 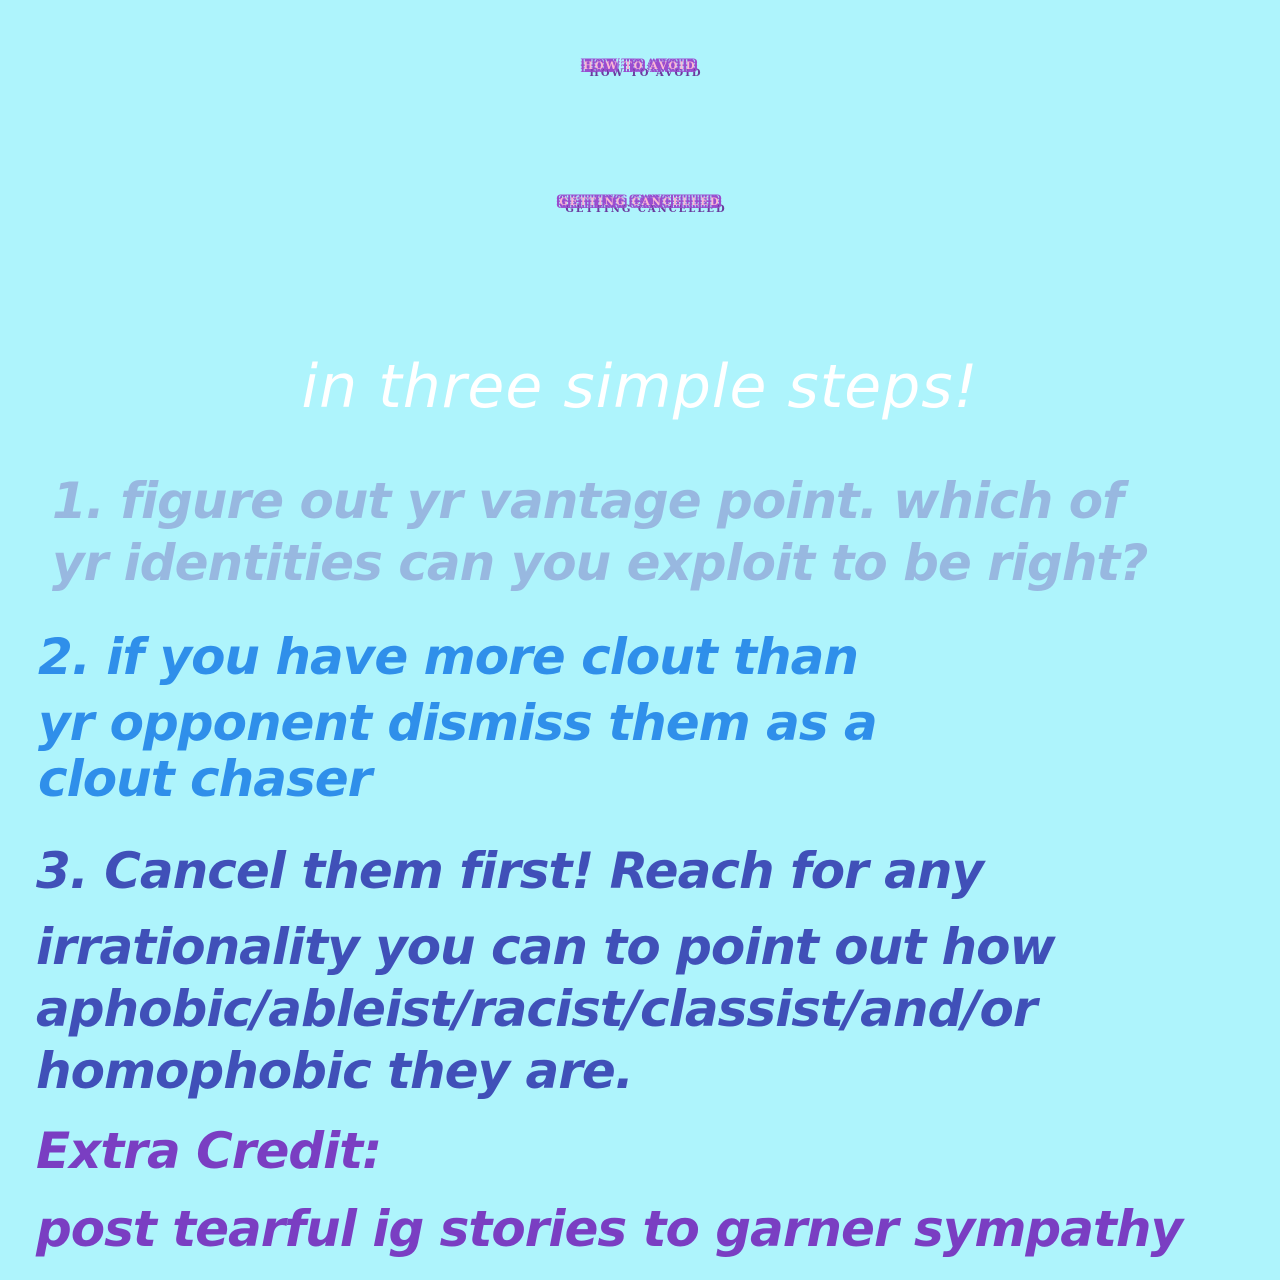 What do you see at coordinates (335, 1071) in the screenshot?
I see `step-3-line-4: homophobic they are.` at bounding box center [335, 1071].